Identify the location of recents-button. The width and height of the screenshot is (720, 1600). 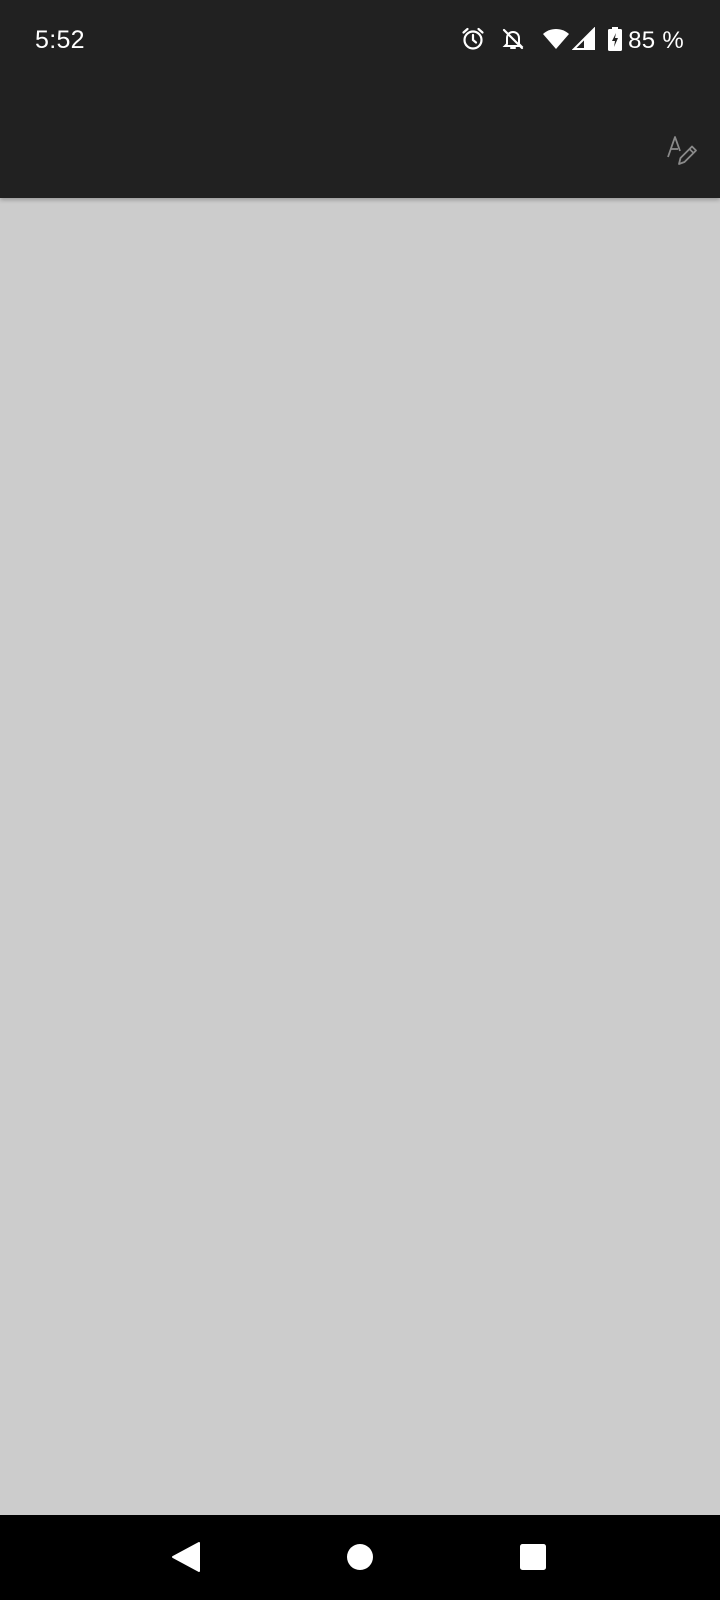
(533, 1559).